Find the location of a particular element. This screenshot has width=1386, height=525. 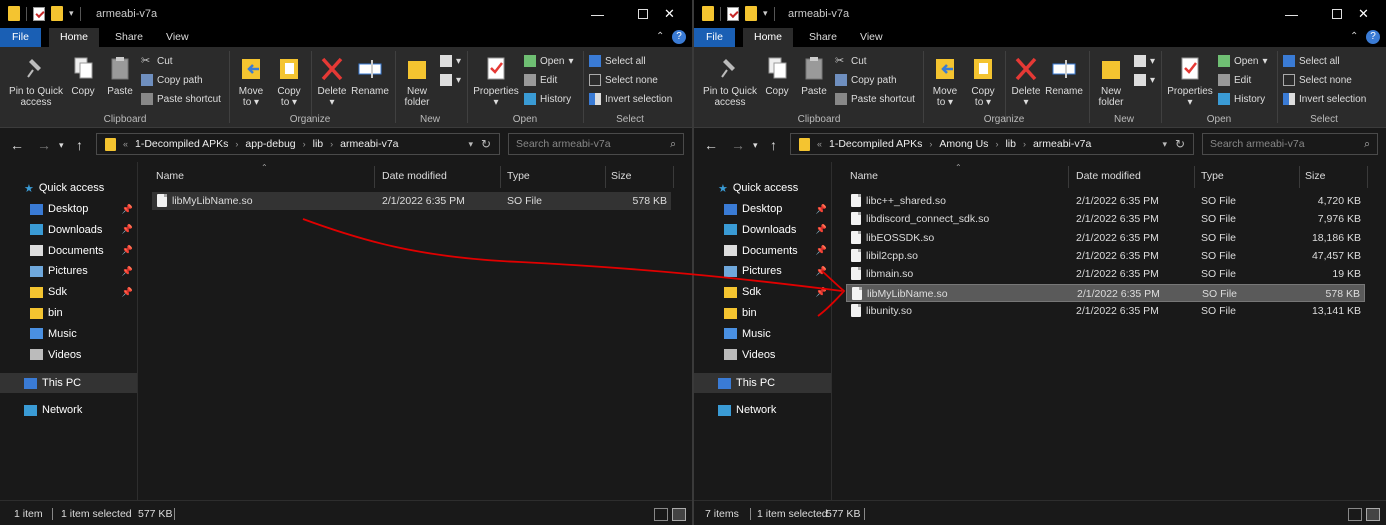

cut-button: ✂ Cut is located at coordinates (851, 61).